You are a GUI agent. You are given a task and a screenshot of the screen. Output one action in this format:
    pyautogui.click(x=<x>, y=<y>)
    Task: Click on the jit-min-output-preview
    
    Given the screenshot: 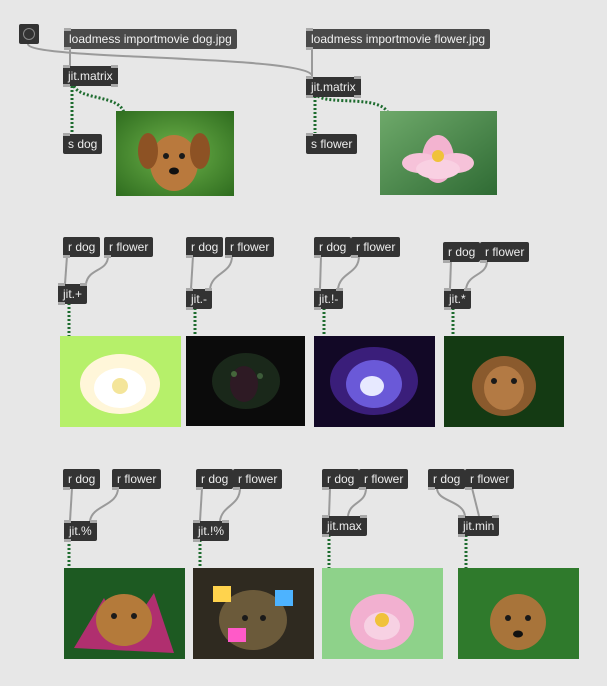 What is the action you would take?
    pyautogui.click(x=518, y=613)
    